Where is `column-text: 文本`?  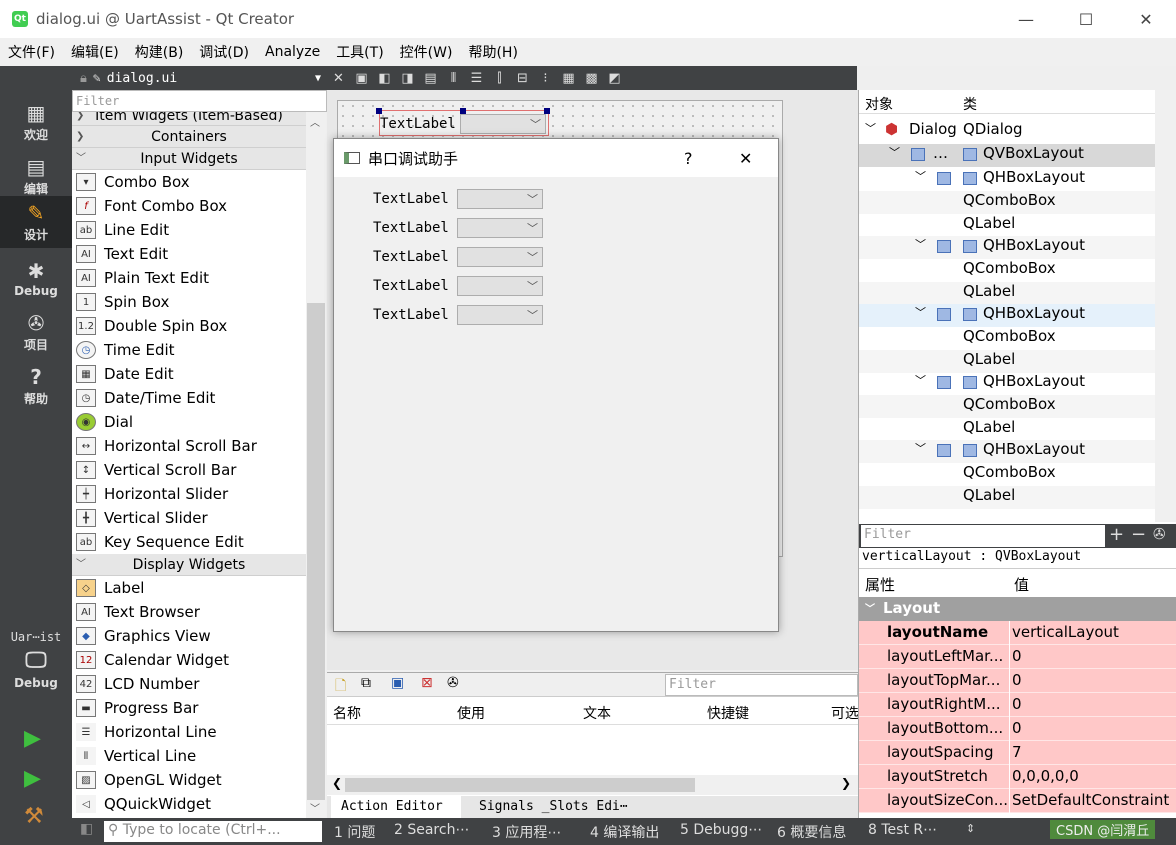
column-text: 文本 is located at coordinates (597, 713).